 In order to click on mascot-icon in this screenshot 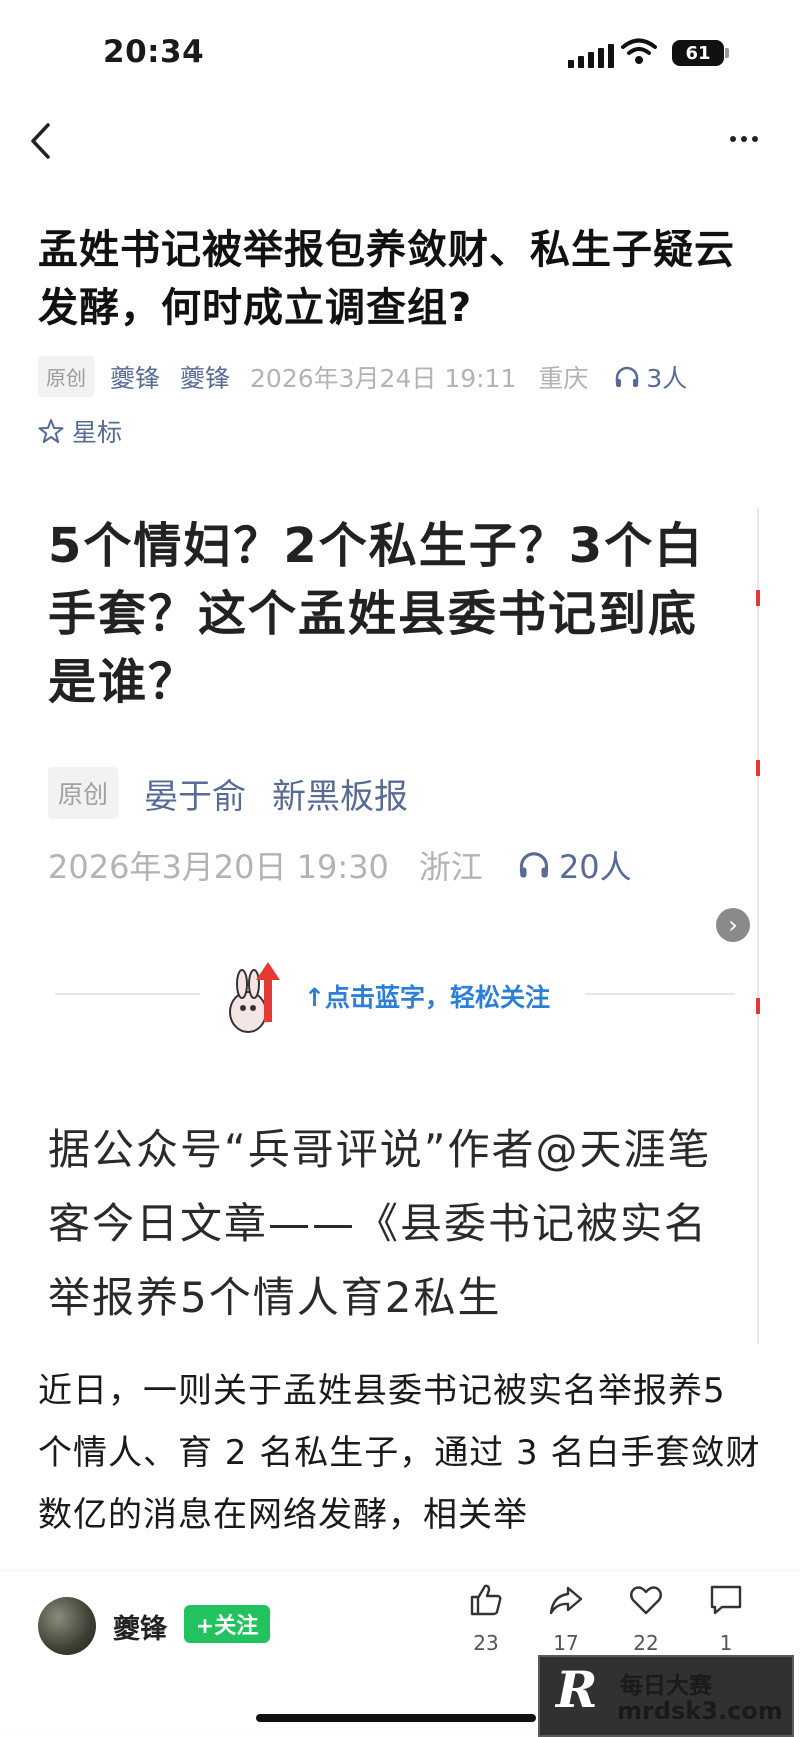, I will do `click(259, 999)`.